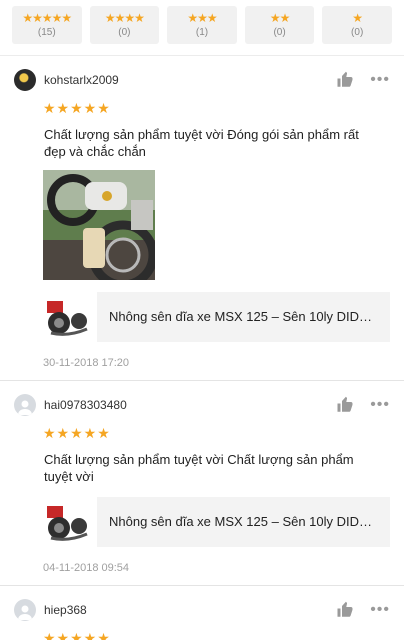  What do you see at coordinates (124, 17) in the screenshot?
I see `star-icons: ★★★★` at bounding box center [124, 17].